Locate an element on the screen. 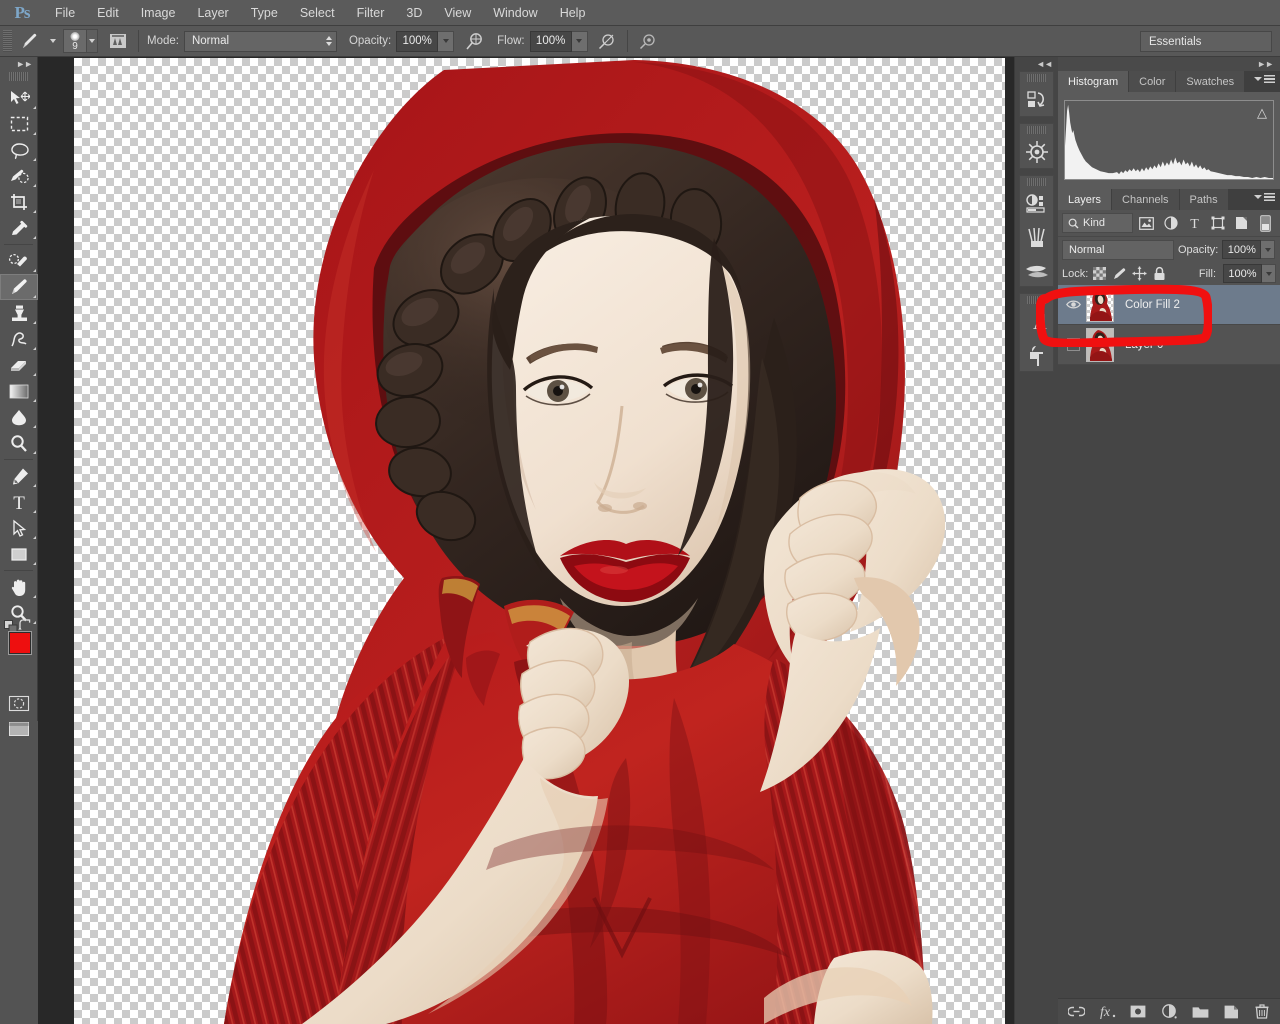 This screenshot has height=1024, width=1280. histogram-panel-menu-button is located at coordinates (1264, 79).